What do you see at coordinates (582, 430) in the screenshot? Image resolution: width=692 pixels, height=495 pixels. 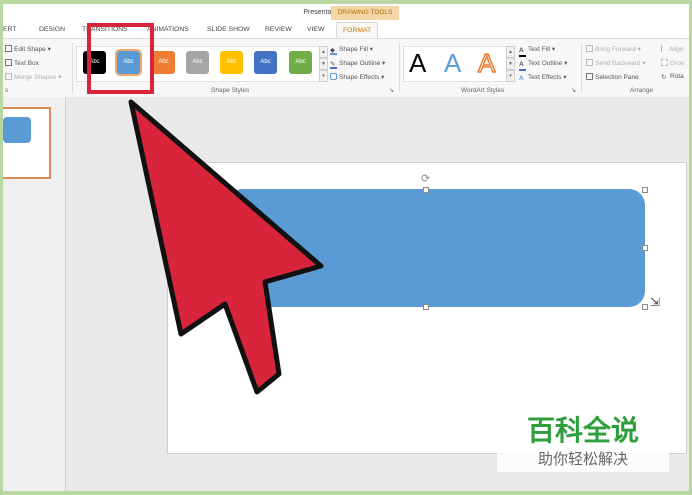 I see `watermark-title: 百科全说` at bounding box center [582, 430].